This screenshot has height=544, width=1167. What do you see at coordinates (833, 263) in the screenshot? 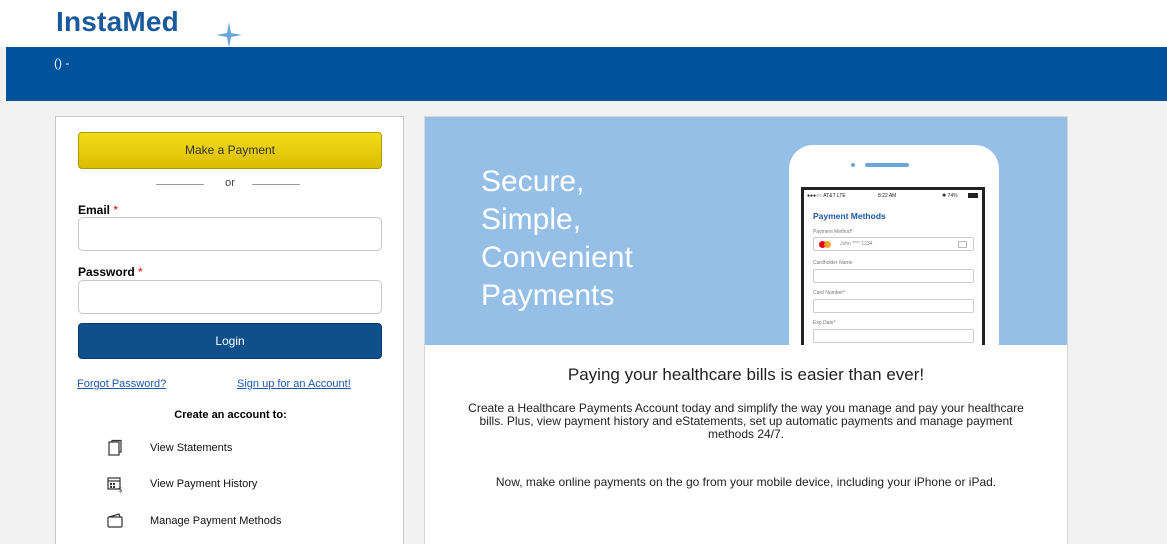
I see `phone-label: Cardholder Name` at bounding box center [833, 263].